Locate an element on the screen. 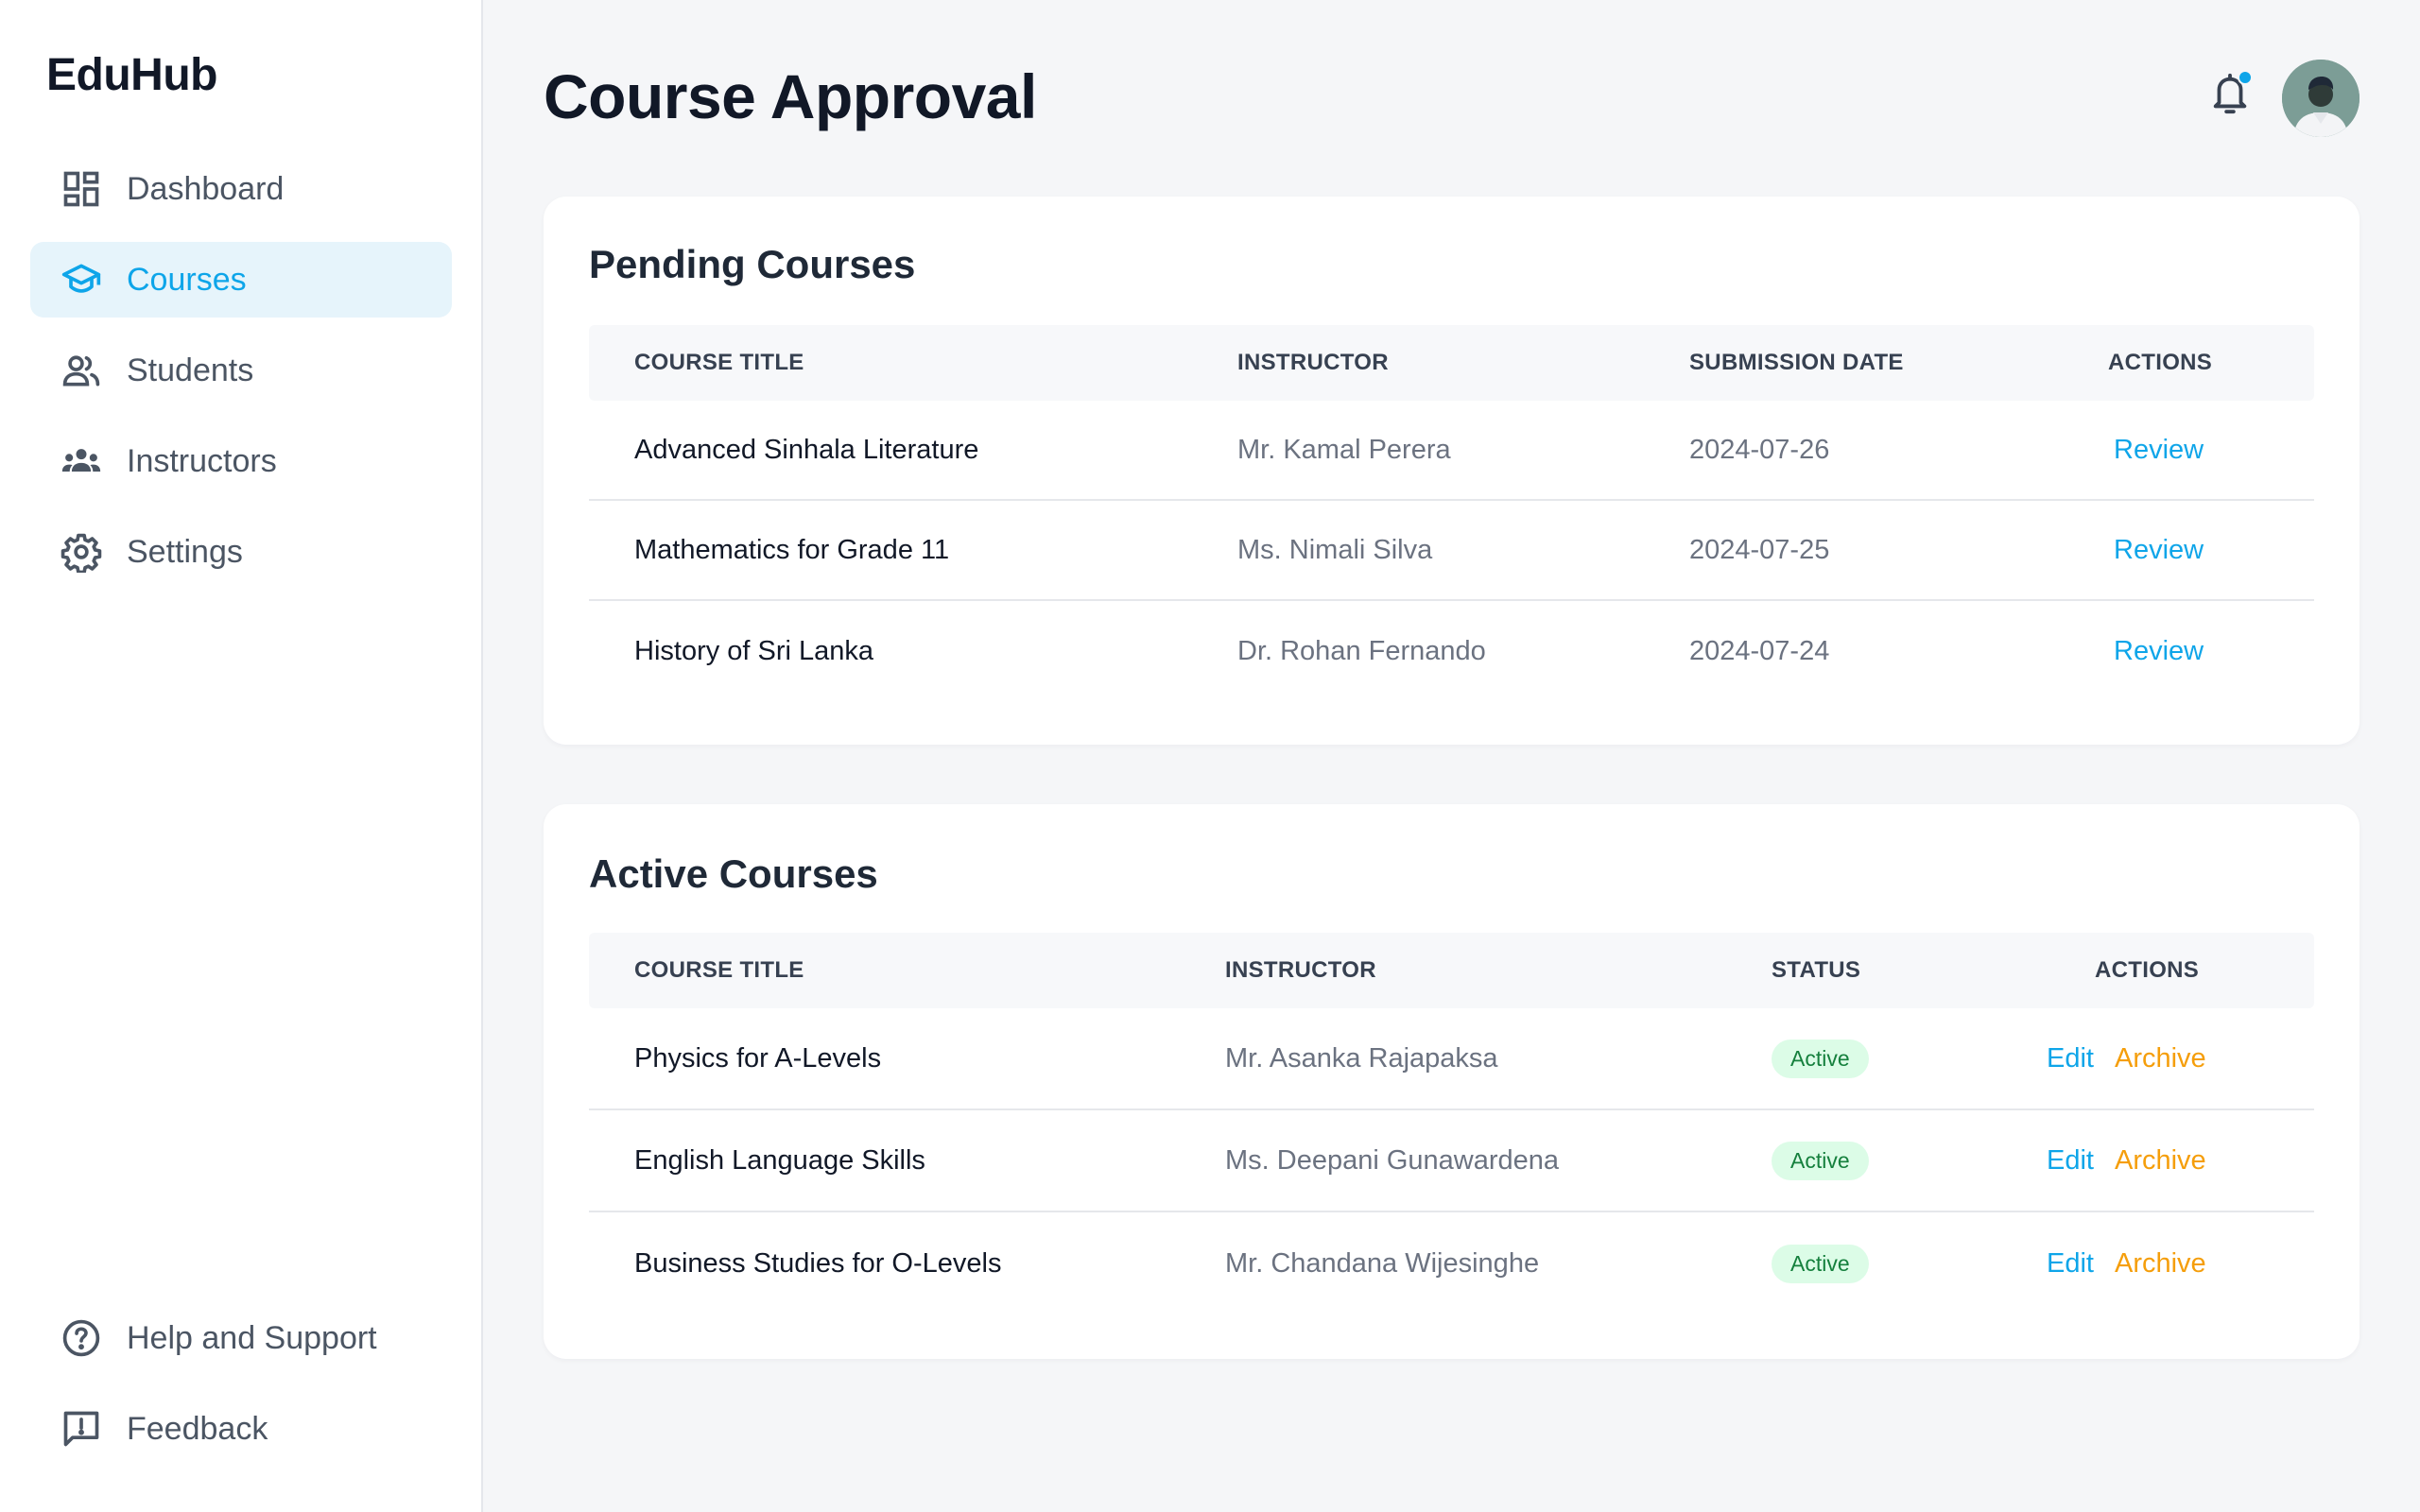 Image resolution: width=2420 pixels, height=1512 pixels. instructor-name: Mr. Chandana Wijesinghe is located at coordinates (1382, 1263).